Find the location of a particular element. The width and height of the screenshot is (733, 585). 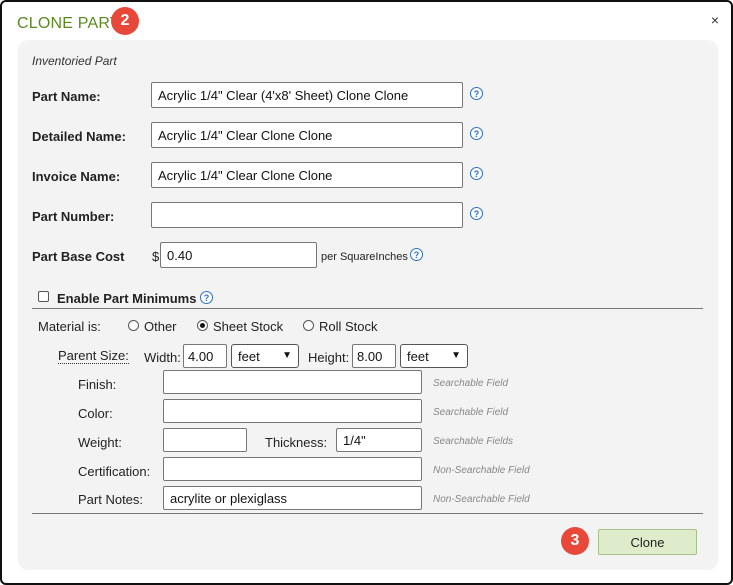

thickness-label: Thickness: is located at coordinates (296, 442).